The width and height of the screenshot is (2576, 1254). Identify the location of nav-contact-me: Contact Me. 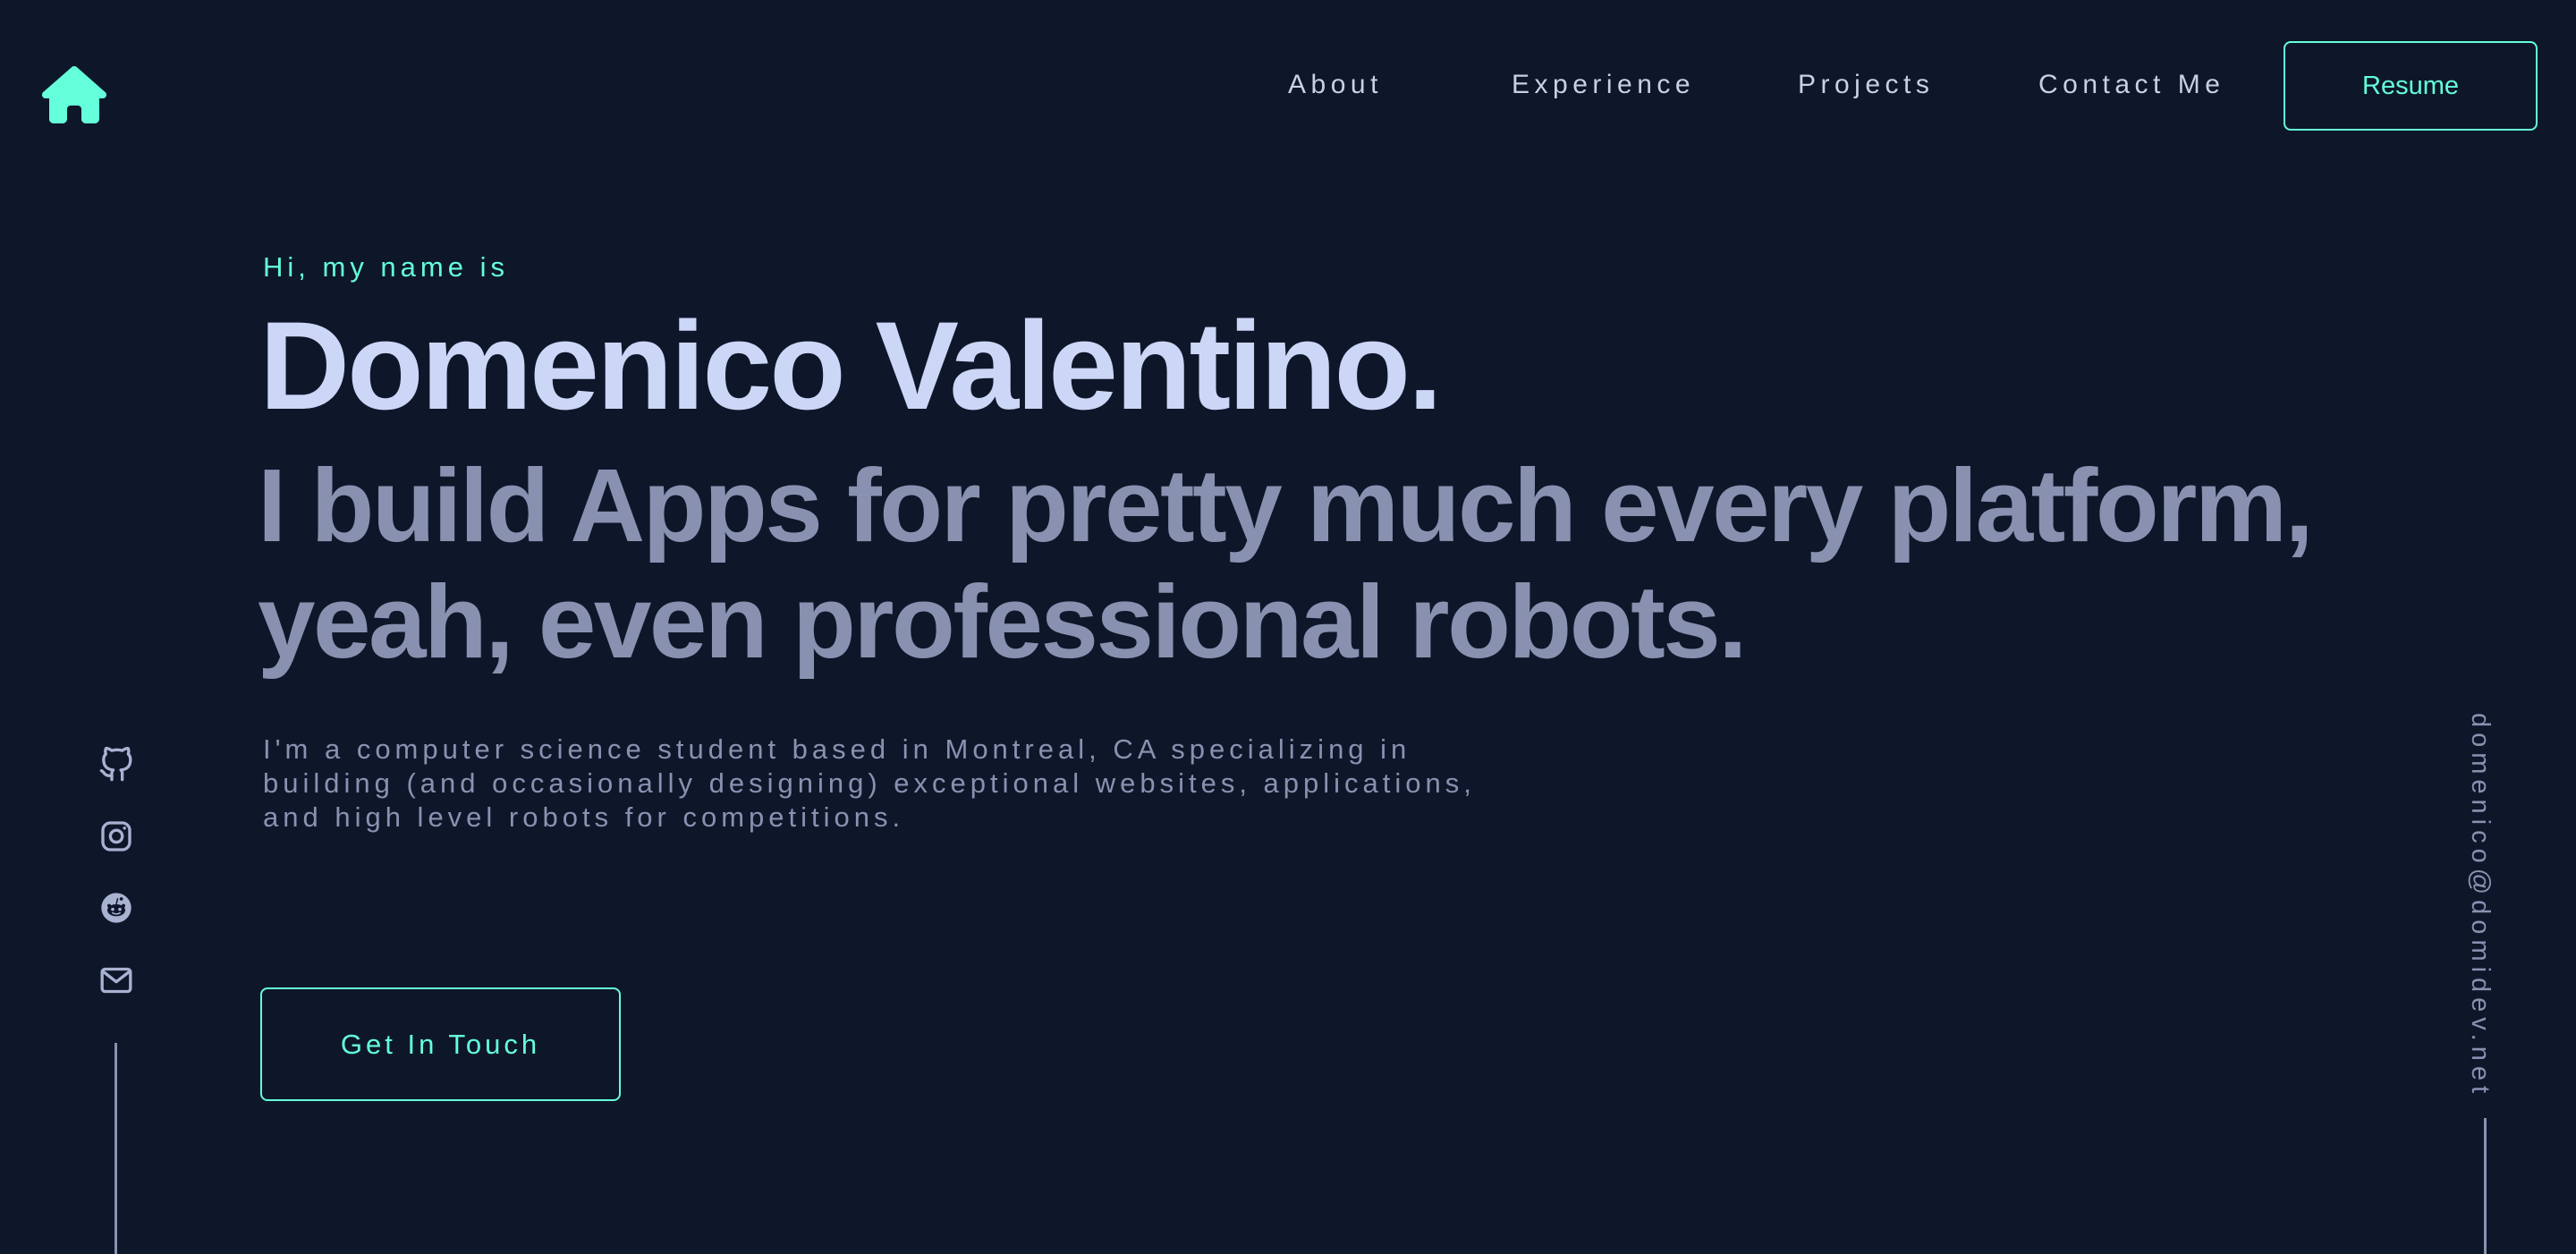
(2131, 85).